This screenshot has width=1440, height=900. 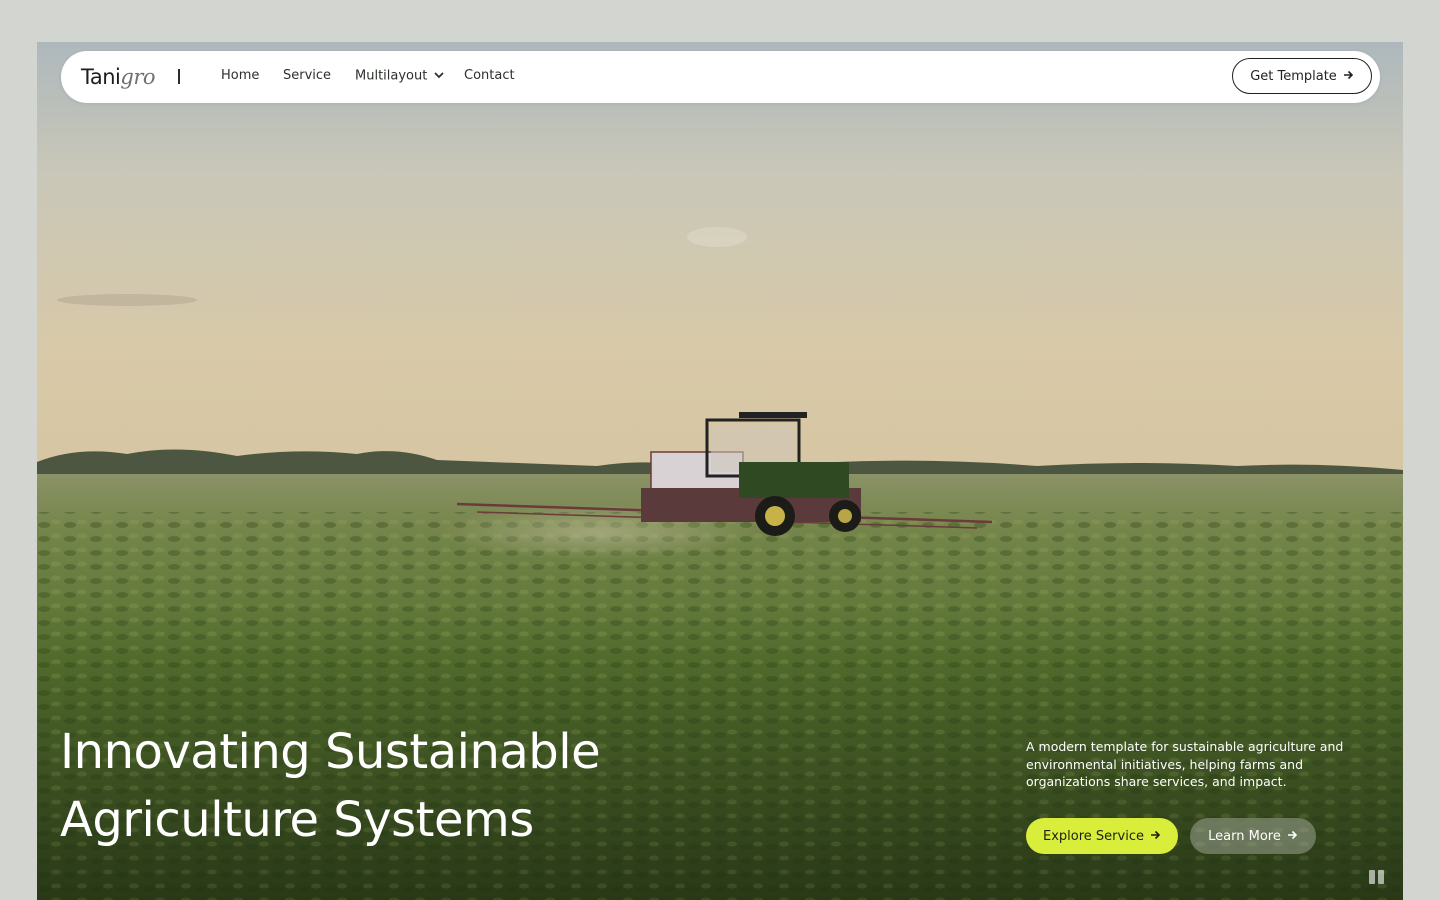 I want to click on explore-service-button: Explore Service, so click(x=1102, y=836).